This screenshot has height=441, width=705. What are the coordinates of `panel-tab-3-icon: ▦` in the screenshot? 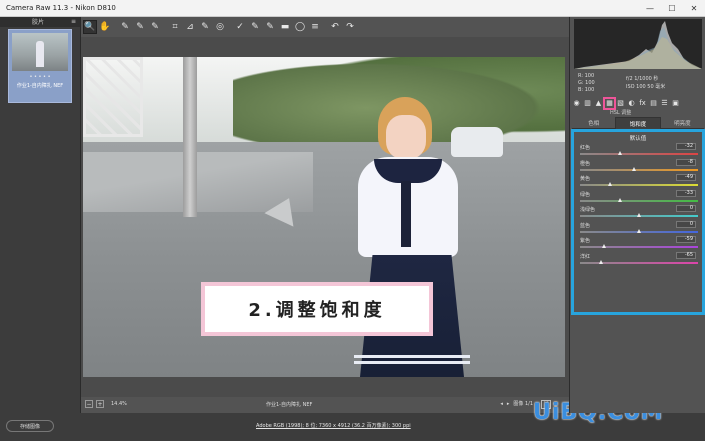 It's located at (609, 103).